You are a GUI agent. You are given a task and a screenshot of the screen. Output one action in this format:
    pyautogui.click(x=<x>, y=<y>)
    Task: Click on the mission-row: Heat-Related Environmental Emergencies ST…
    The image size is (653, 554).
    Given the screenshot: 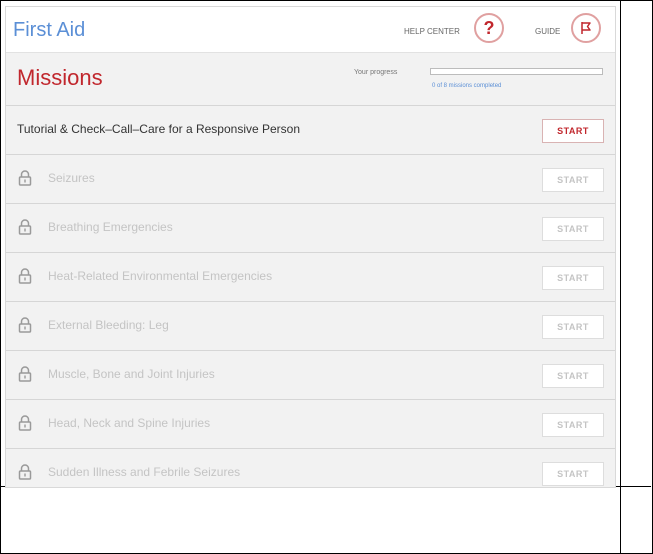 What is the action you would take?
    pyautogui.click(x=310, y=276)
    